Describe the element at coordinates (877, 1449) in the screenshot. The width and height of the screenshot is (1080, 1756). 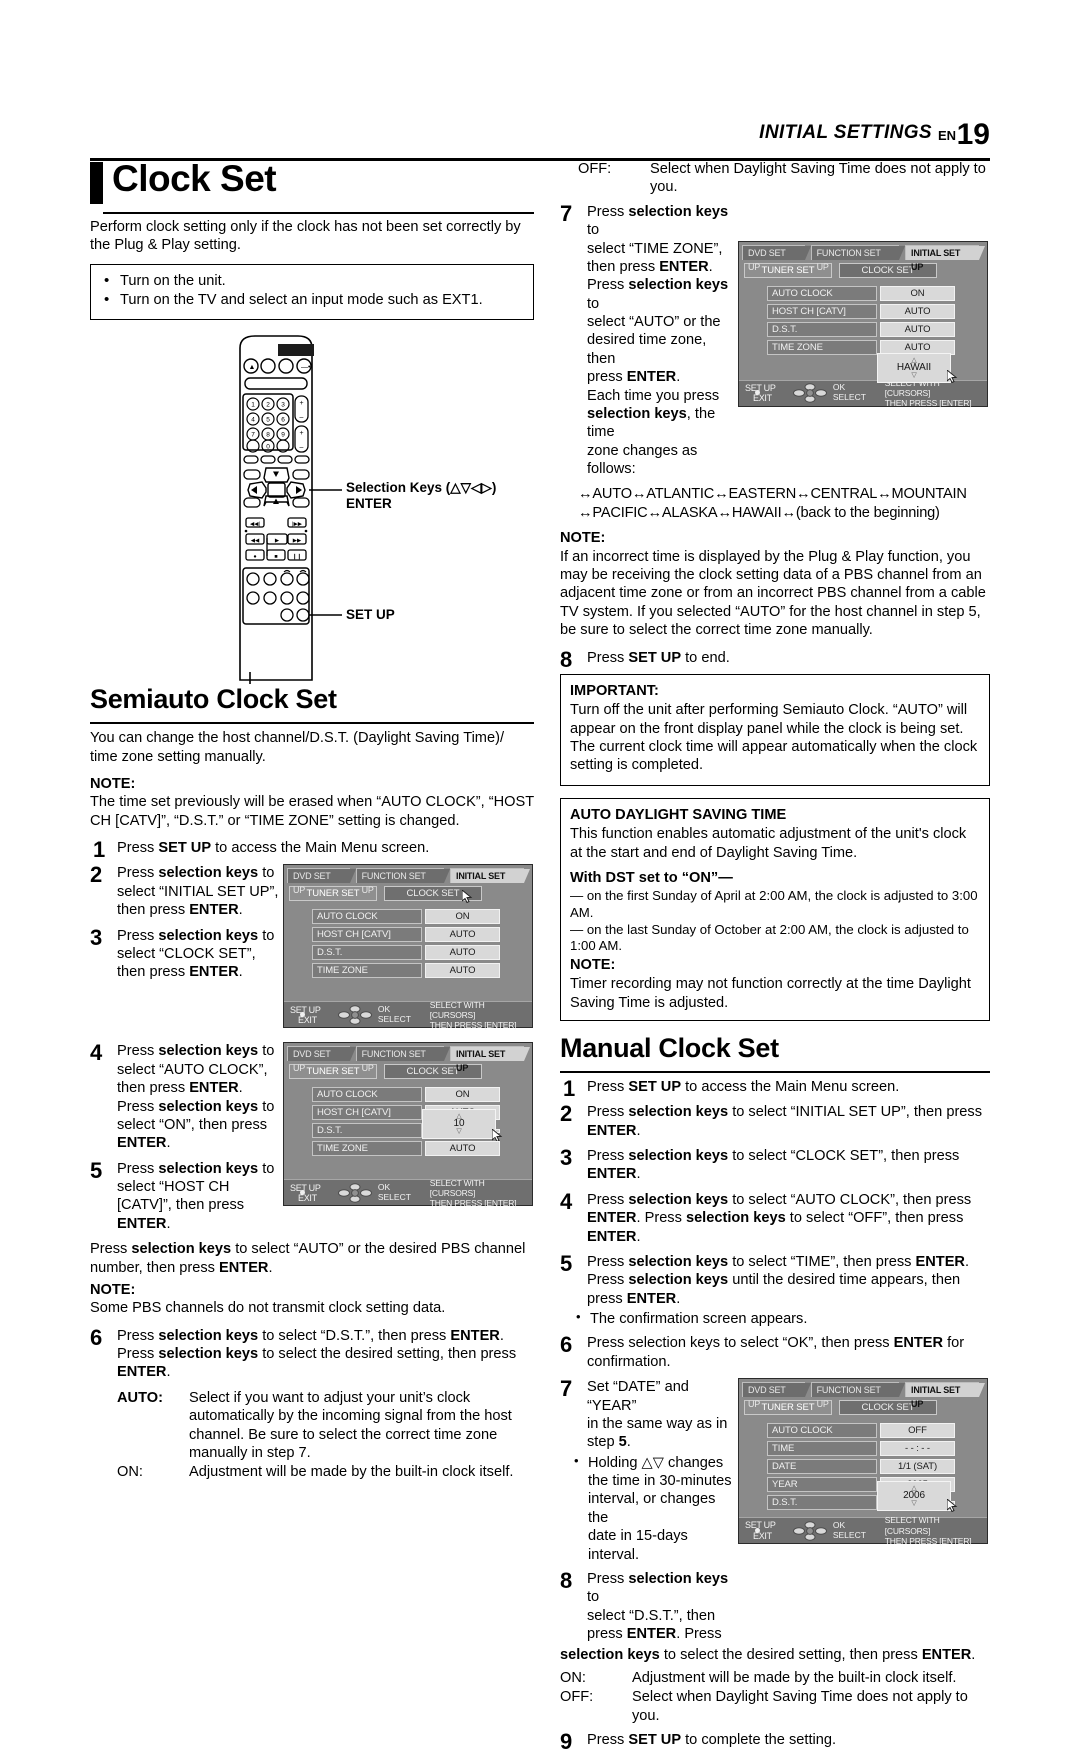
I see `osd-row: TIME - - : - -` at that location.